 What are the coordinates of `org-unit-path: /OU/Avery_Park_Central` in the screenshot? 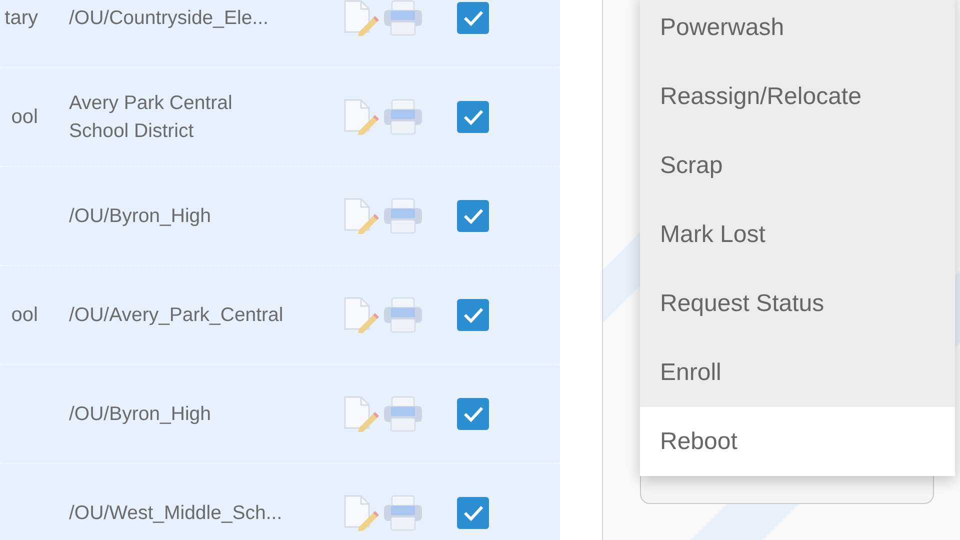 It's located at (176, 315).